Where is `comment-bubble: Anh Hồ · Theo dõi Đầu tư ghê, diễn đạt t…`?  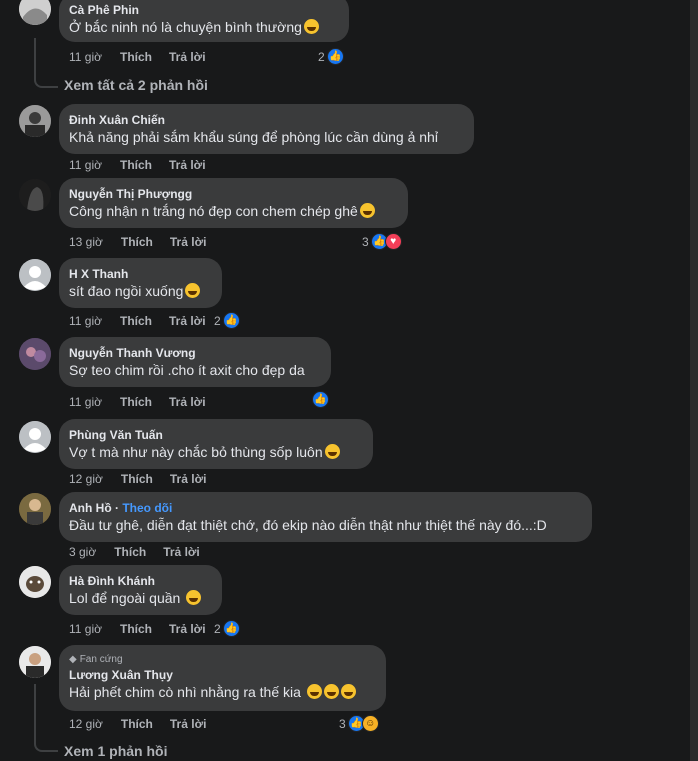
comment-bubble: Anh Hồ · Theo dõi Đầu tư ghê, diễn đạt t… is located at coordinates (325, 517).